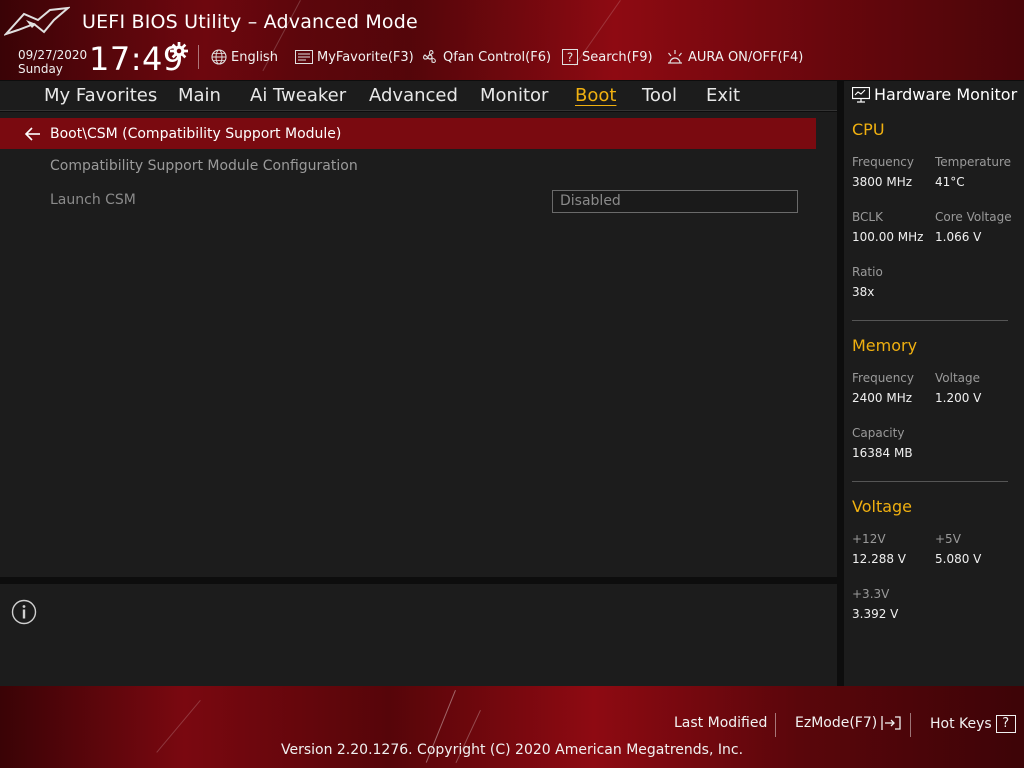 The height and width of the screenshot is (768, 1024). What do you see at coordinates (867, 217) in the screenshot?
I see `bclk-label: BCLK` at bounding box center [867, 217].